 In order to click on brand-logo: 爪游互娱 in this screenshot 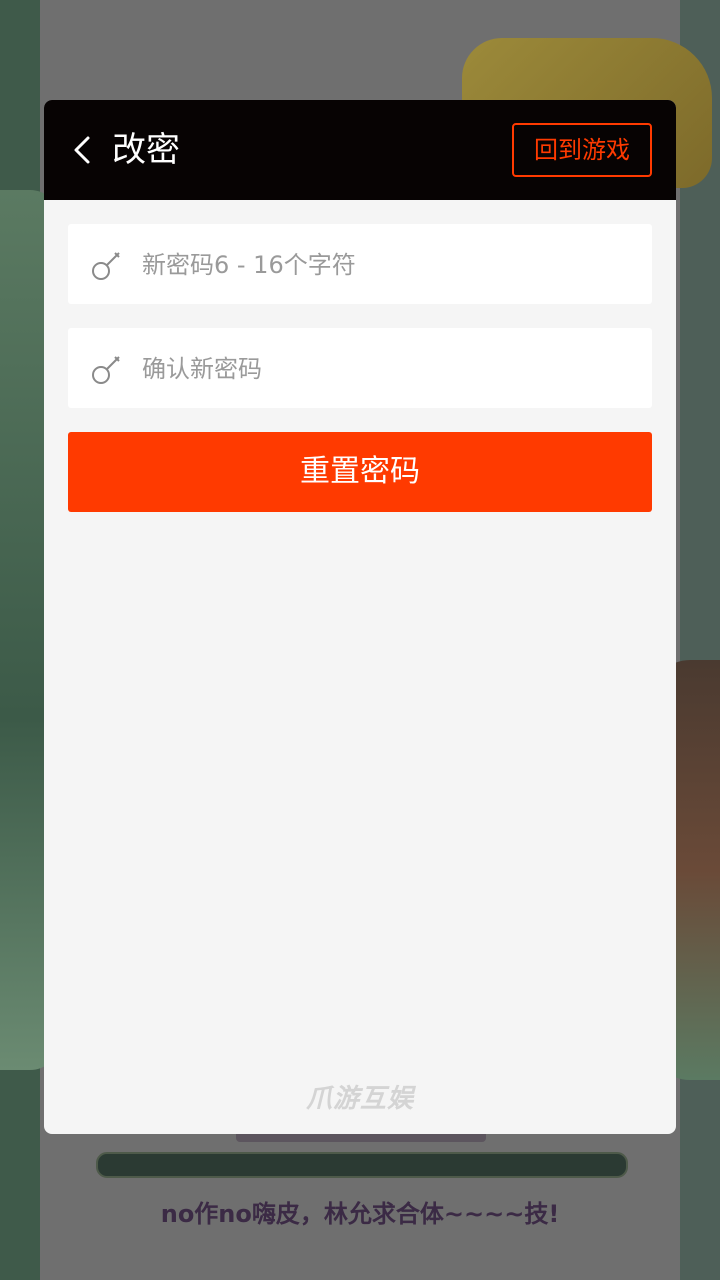, I will do `click(359, 1099)`.